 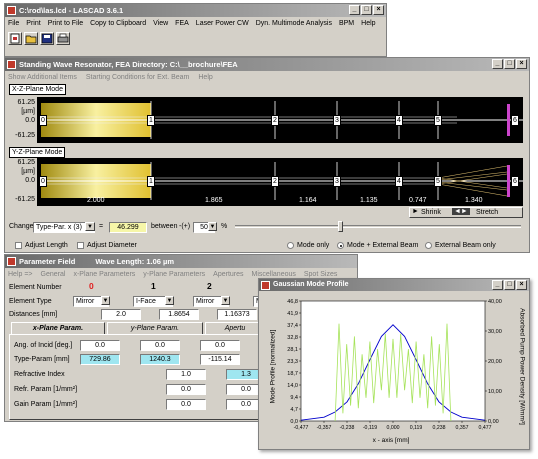 What do you see at coordinates (220, 345) in the screenshot?
I see `angle-field-2: 0.0` at bounding box center [220, 345].